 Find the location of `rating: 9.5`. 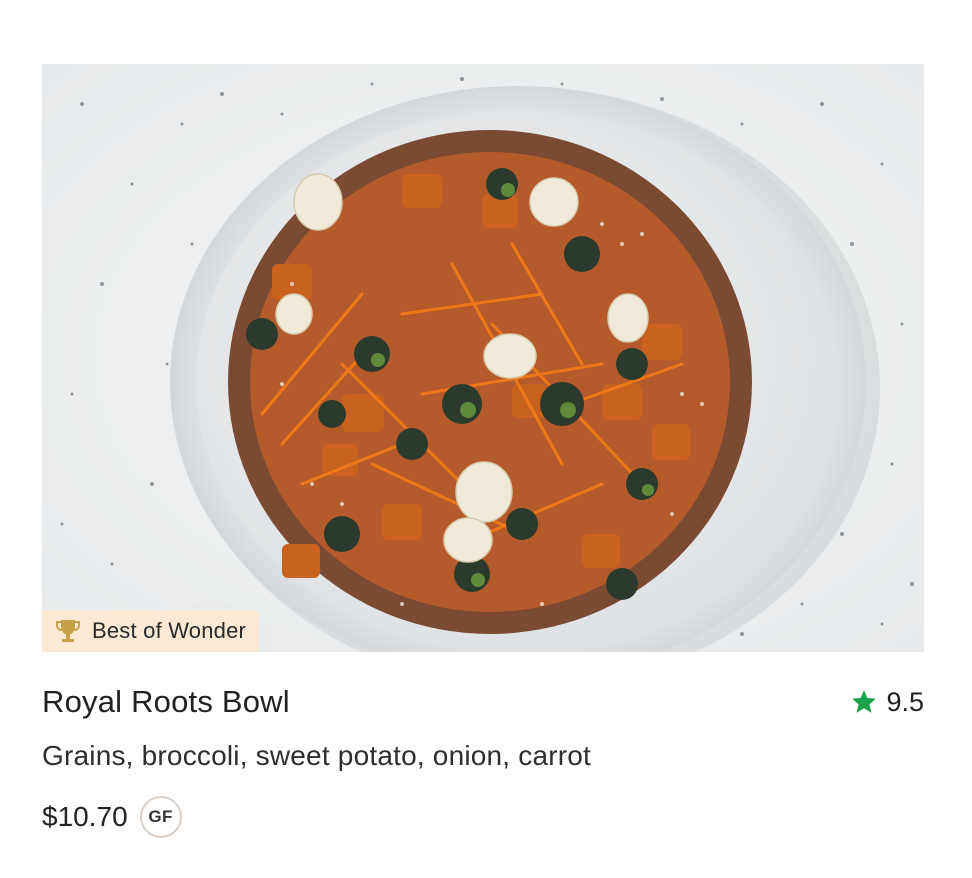

rating: 9.5 is located at coordinates (887, 702).